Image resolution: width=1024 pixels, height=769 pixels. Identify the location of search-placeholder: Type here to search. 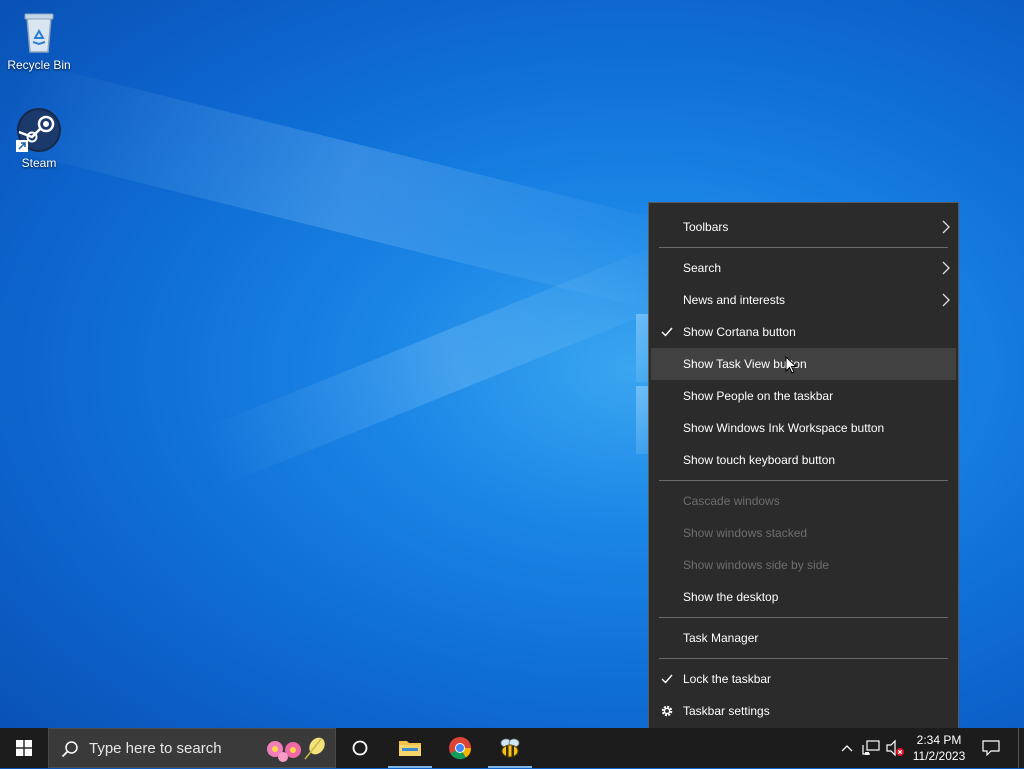
(155, 748).